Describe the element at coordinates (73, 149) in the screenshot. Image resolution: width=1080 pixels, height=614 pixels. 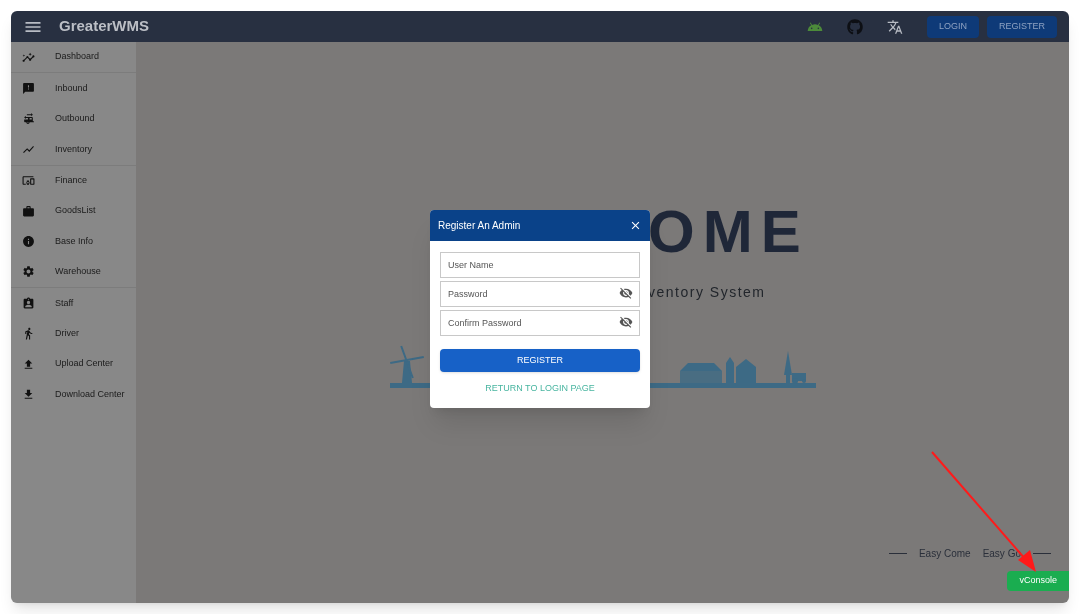
I see `sidebar-item: Inventory` at that location.